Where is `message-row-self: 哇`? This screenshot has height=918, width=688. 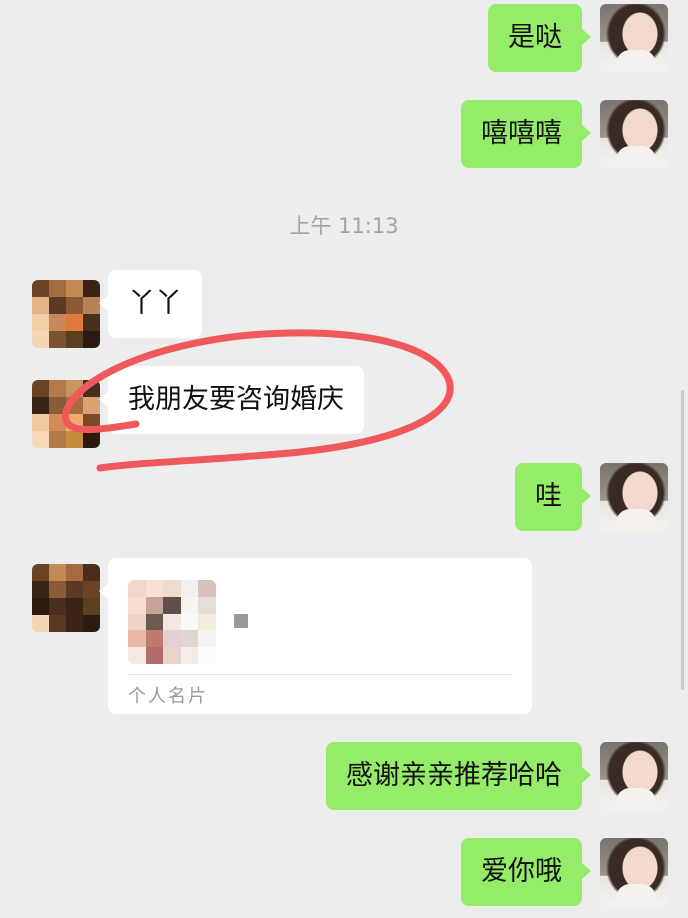
message-row-self: 哇 is located at coordinates (344, 497).